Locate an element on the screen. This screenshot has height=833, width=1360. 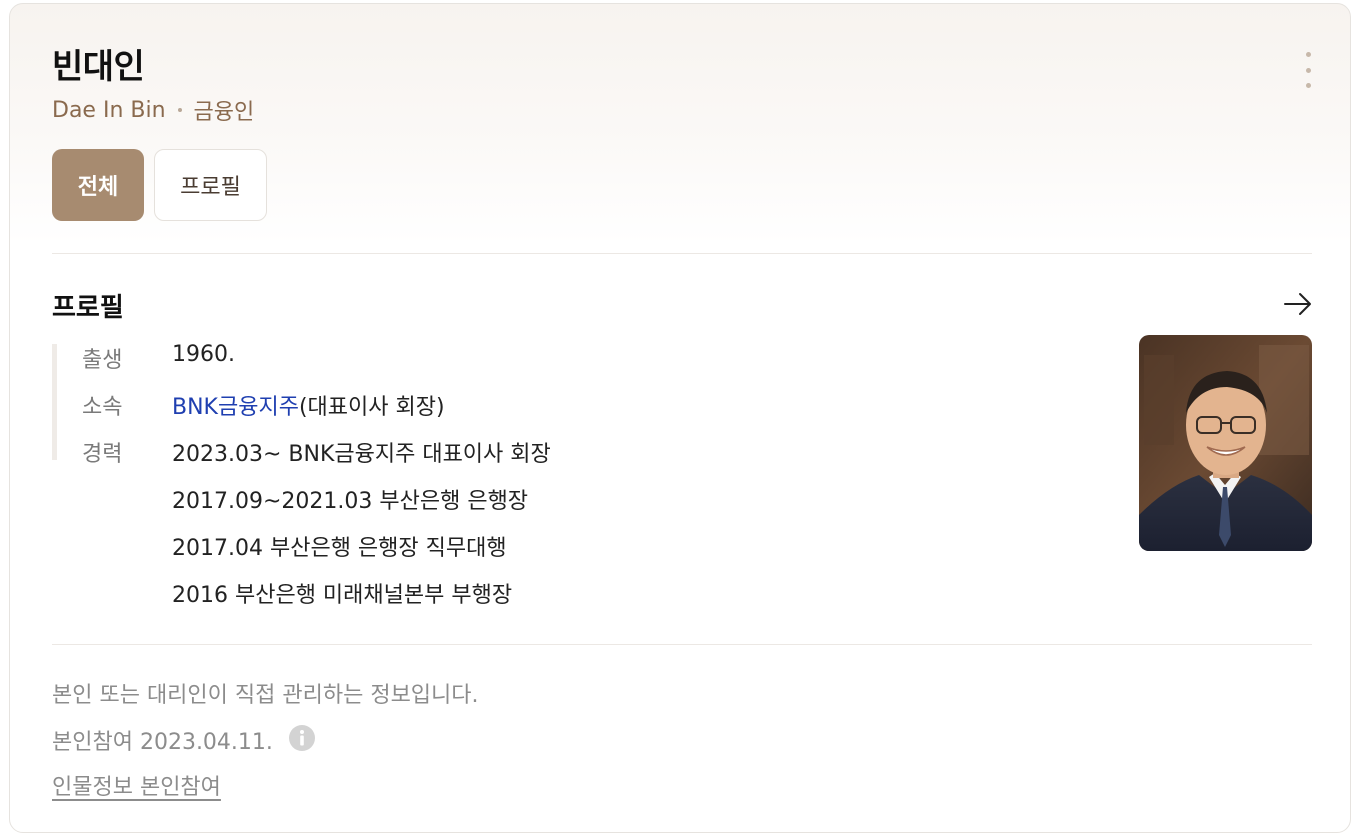
section-title-profile: 프로필 is located at coordinates (88, 308).